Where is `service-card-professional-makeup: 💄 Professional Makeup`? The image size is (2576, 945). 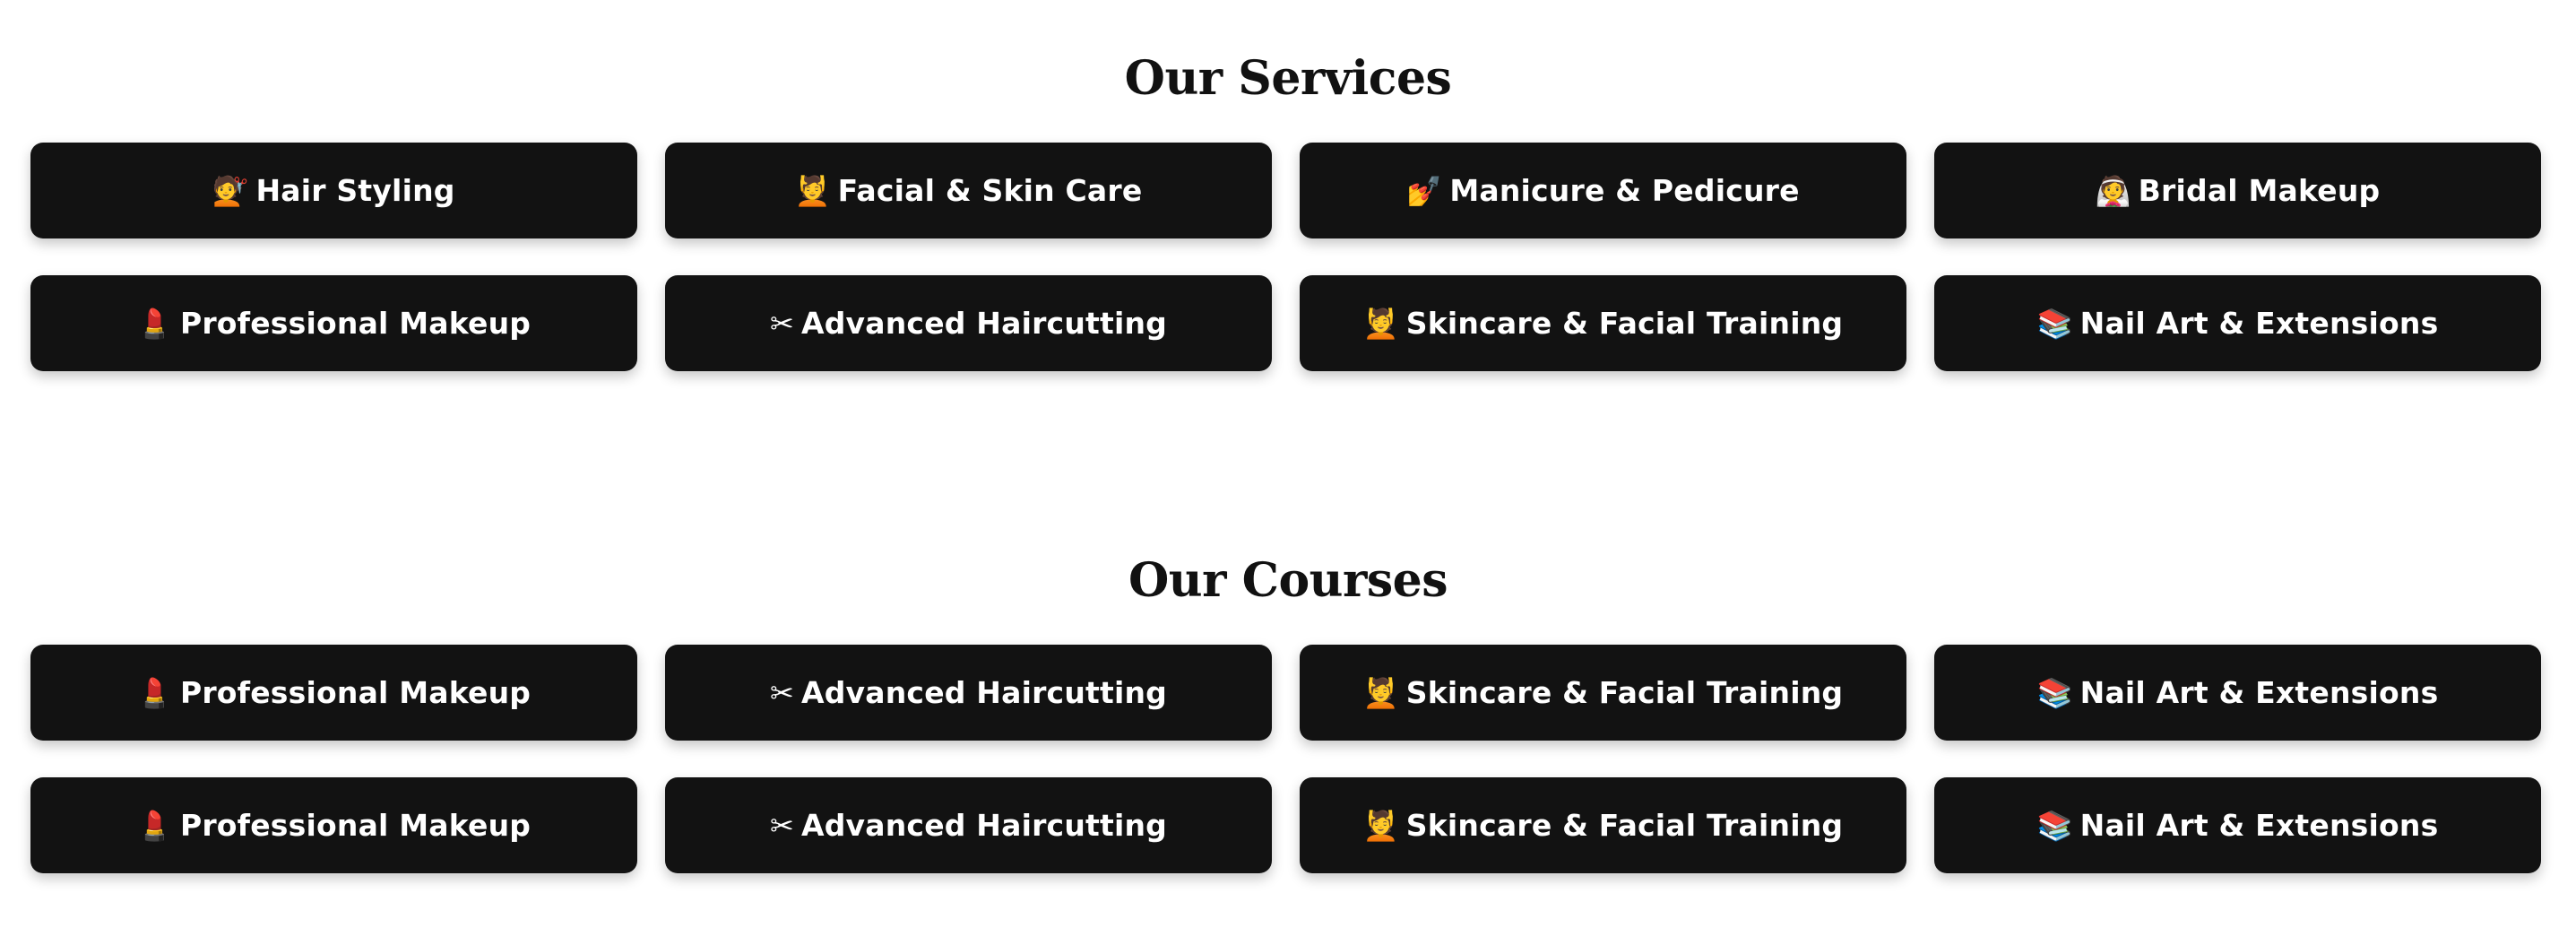 service-card-professional-makeup: 💄 Professional Makeup is located at coordinates (333, 323).